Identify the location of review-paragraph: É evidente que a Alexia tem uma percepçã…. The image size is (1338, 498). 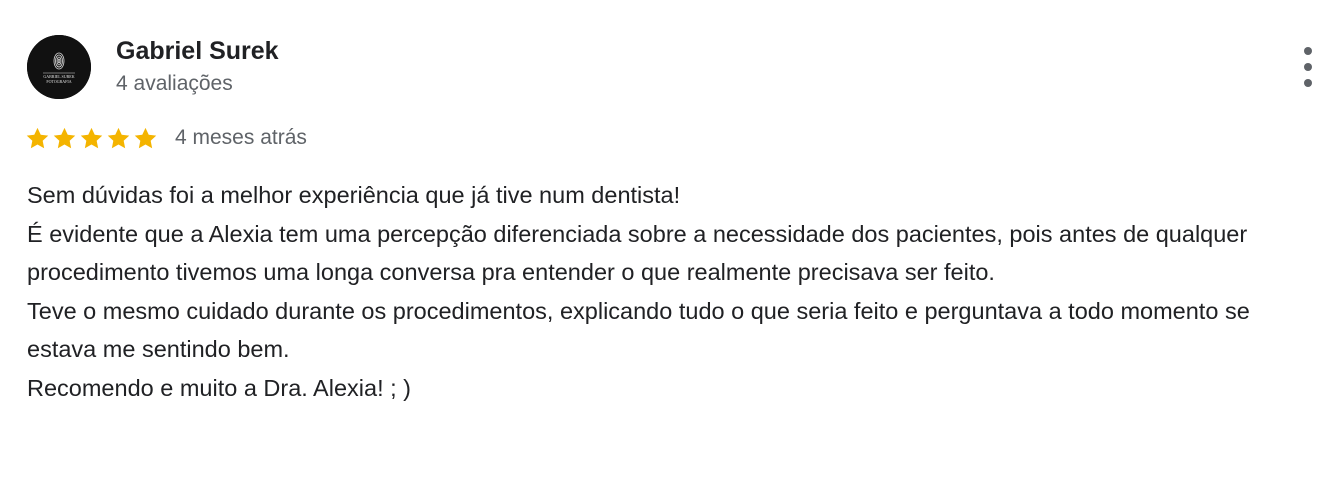
(637, 253).